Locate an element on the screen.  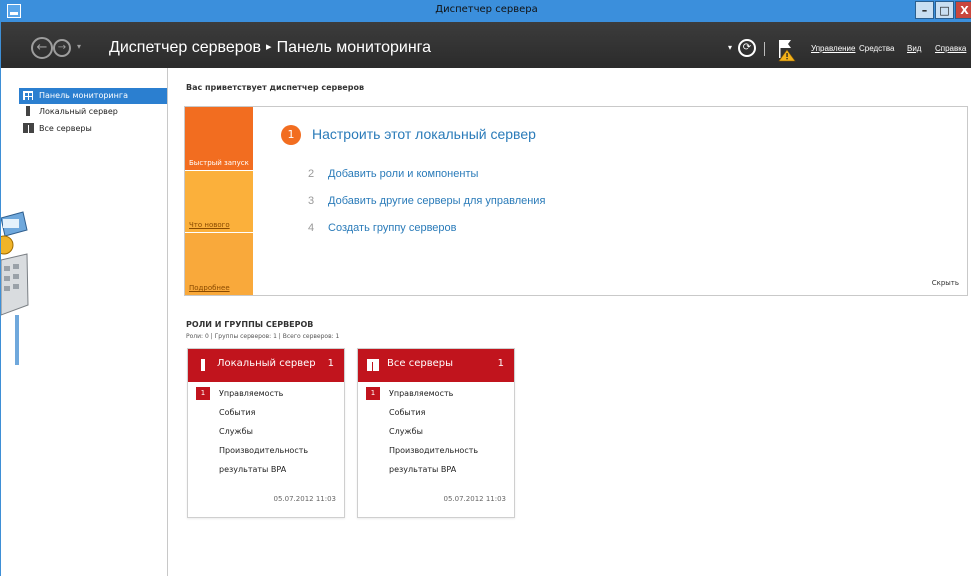
maximize-button: □ is located at coordinates (944, 10).